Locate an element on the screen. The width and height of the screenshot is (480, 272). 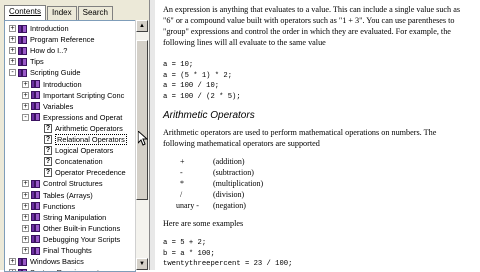
operator-symbol: / is located at coordinates (181, 194).